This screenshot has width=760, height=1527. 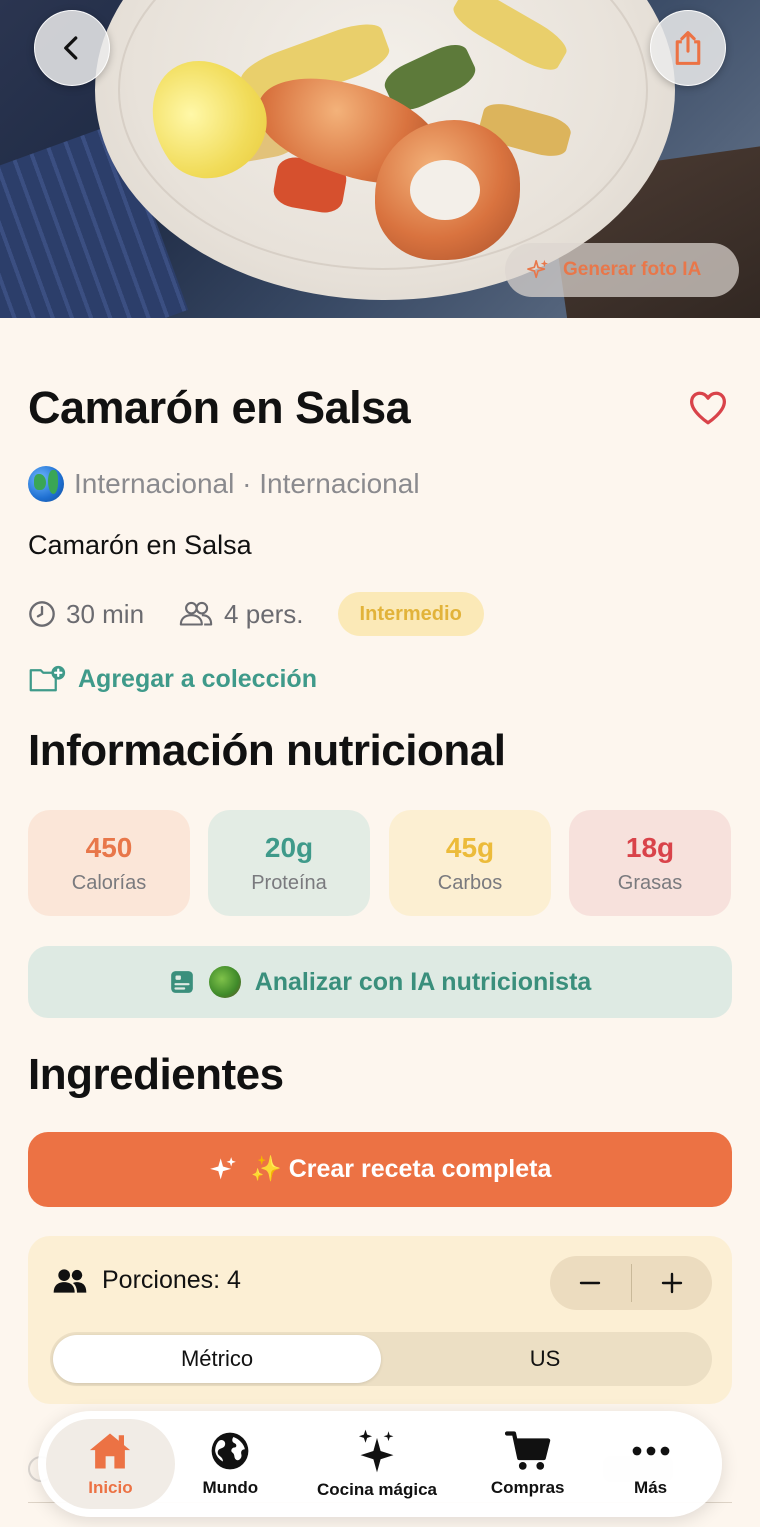 I want to click on tab-inicio: Inicio, so click(x=110, y=1464).